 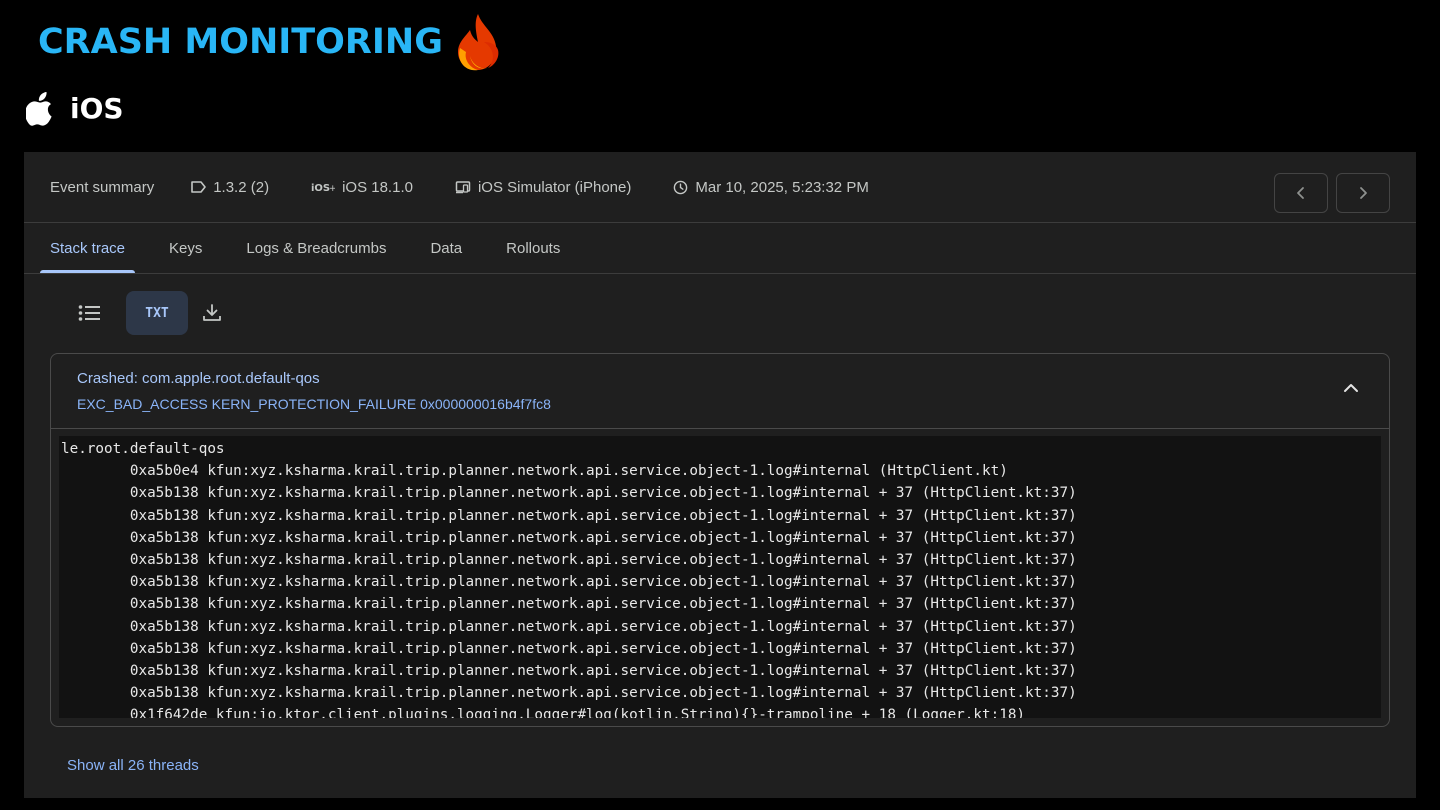 What do you see at coordinates (377, 187) in the screenshot?
I see `os-version-text: iOS 18.1.0` at bounding box center [377, 187].